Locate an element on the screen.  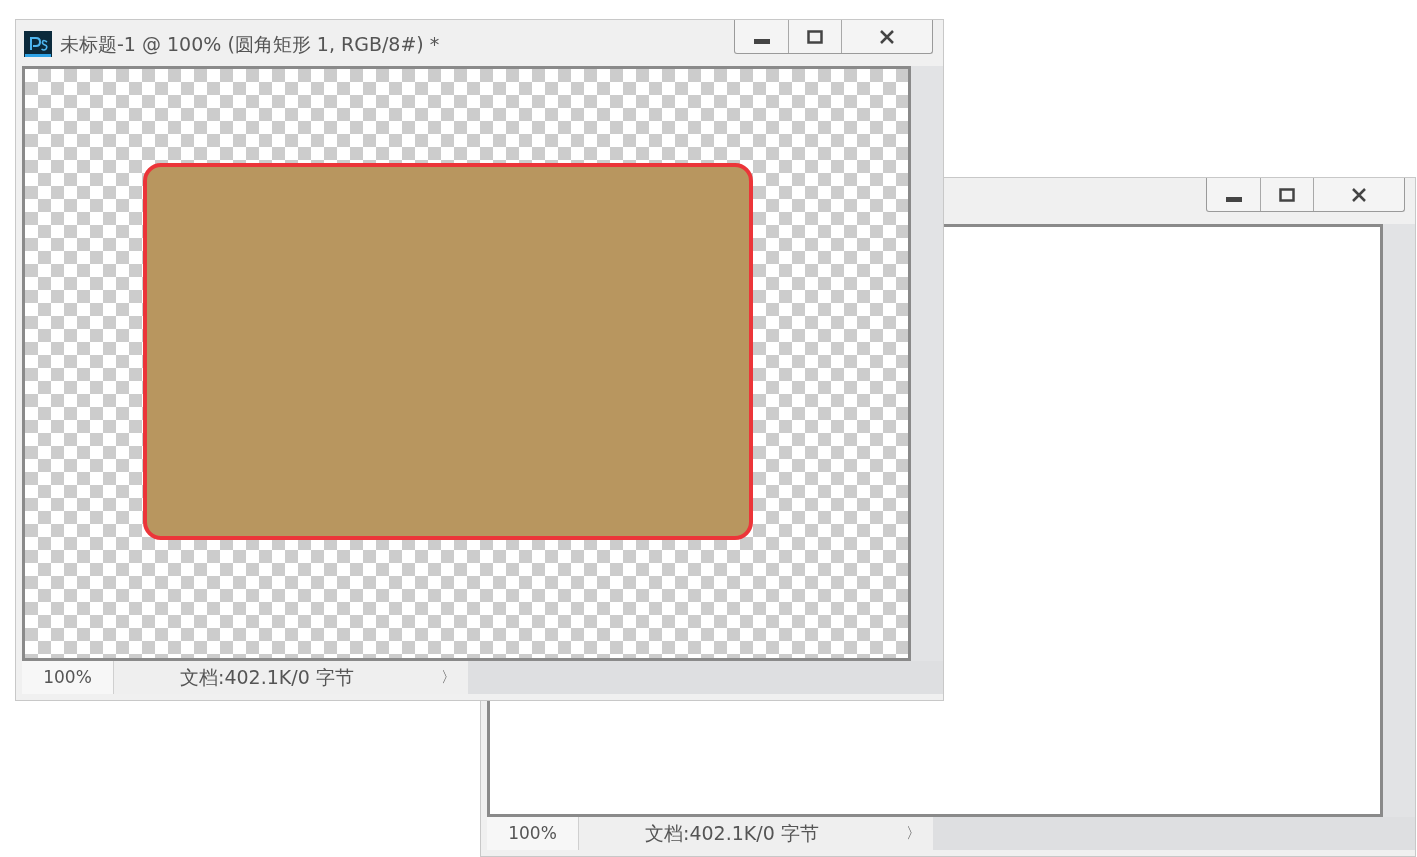
app-logo-icon is located at coordinates (38, 44).